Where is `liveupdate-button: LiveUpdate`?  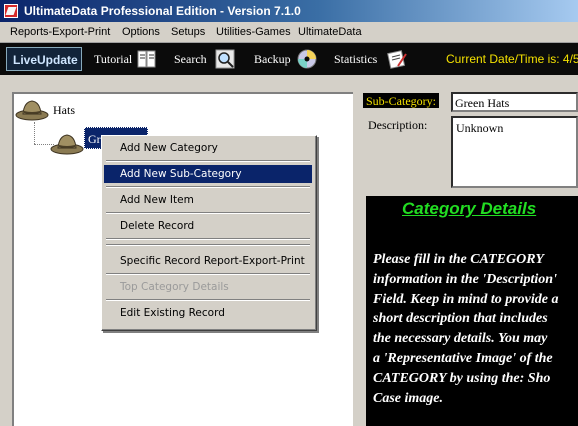 liveupdate-button: LiveUpdate is located at coordinates (44, 59).